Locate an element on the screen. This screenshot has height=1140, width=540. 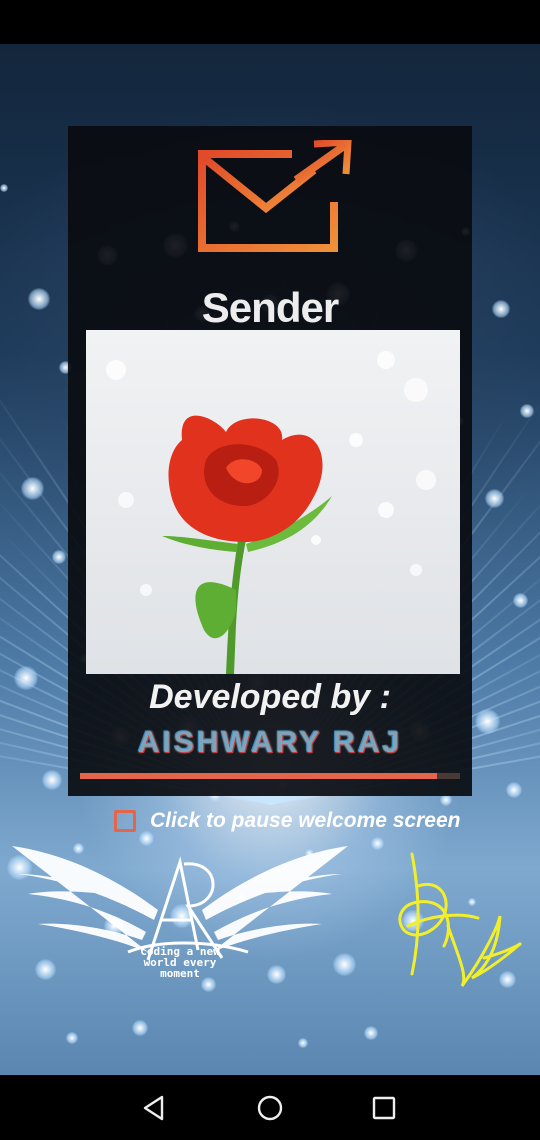
loading-progress-fill is located at coordinates (259, 776).